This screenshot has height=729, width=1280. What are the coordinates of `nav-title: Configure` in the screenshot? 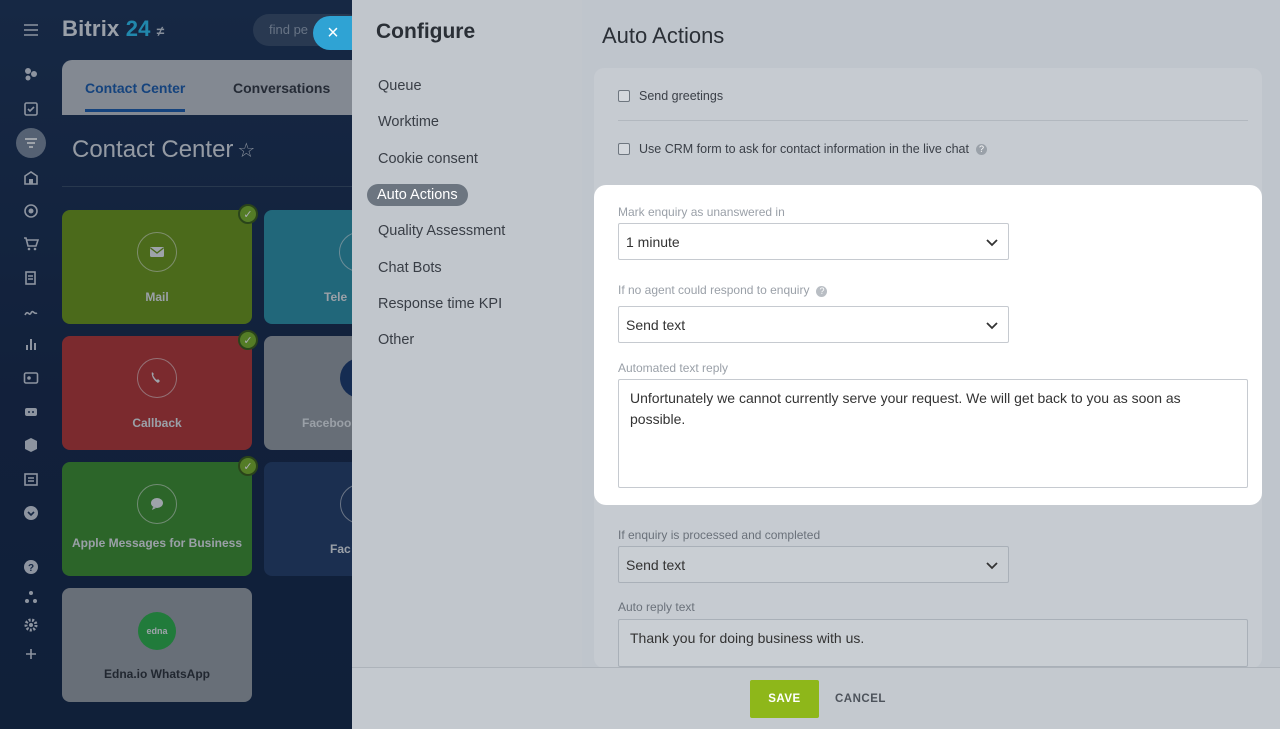 It's located at (426, 31).